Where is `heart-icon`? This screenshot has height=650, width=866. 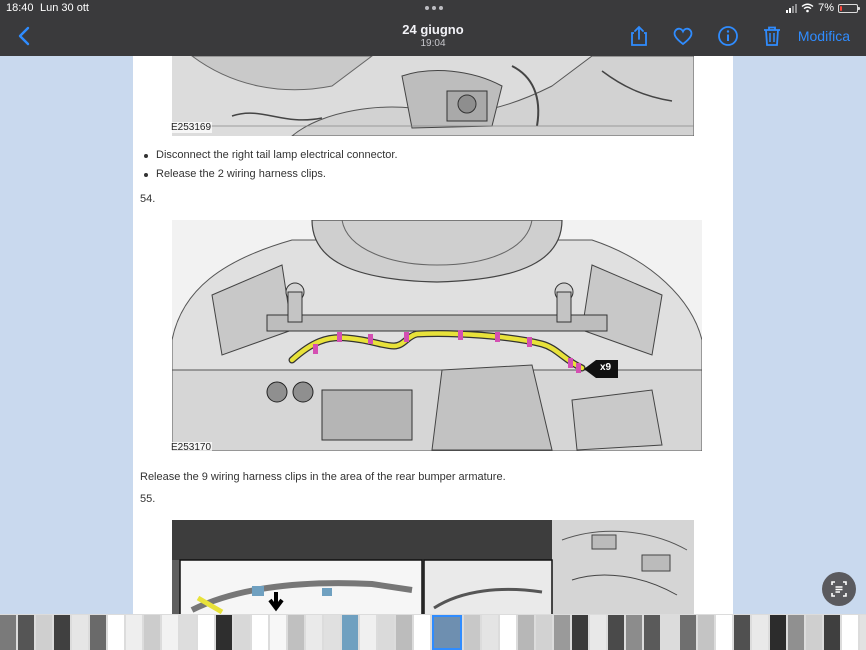 heart-icon is located at coordinates (683, 36).